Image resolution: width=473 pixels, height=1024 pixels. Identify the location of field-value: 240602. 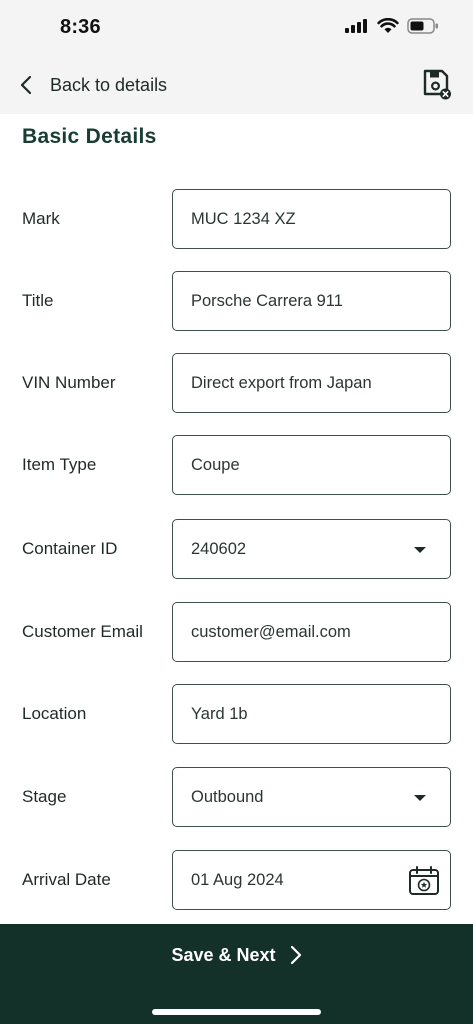
(219, 548).